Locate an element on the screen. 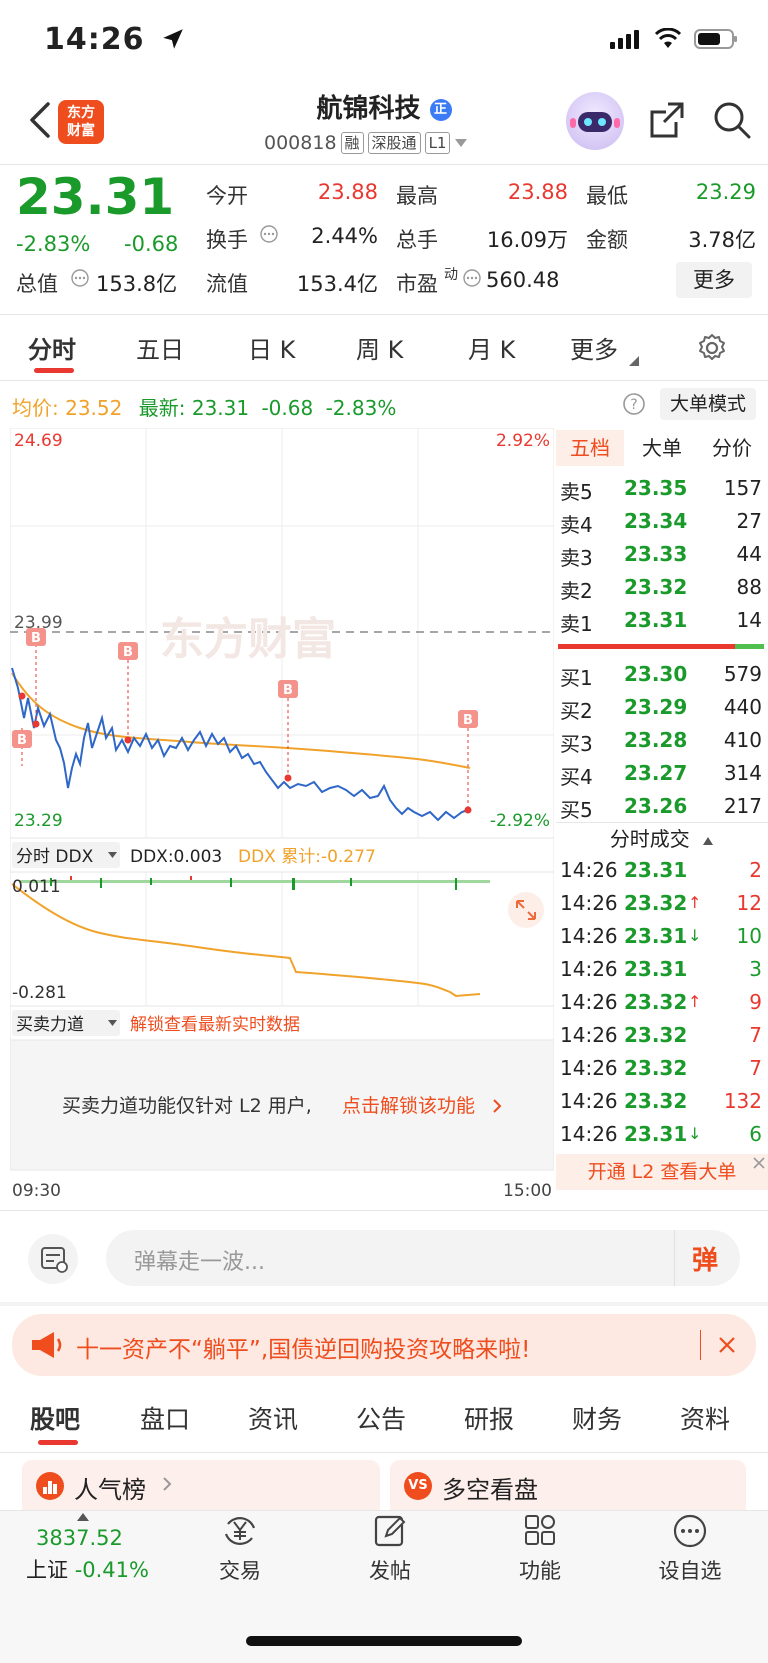 This screenshot has width=768, height=1663. tab-finance: 财务 is located at coordinates (597, 1418).